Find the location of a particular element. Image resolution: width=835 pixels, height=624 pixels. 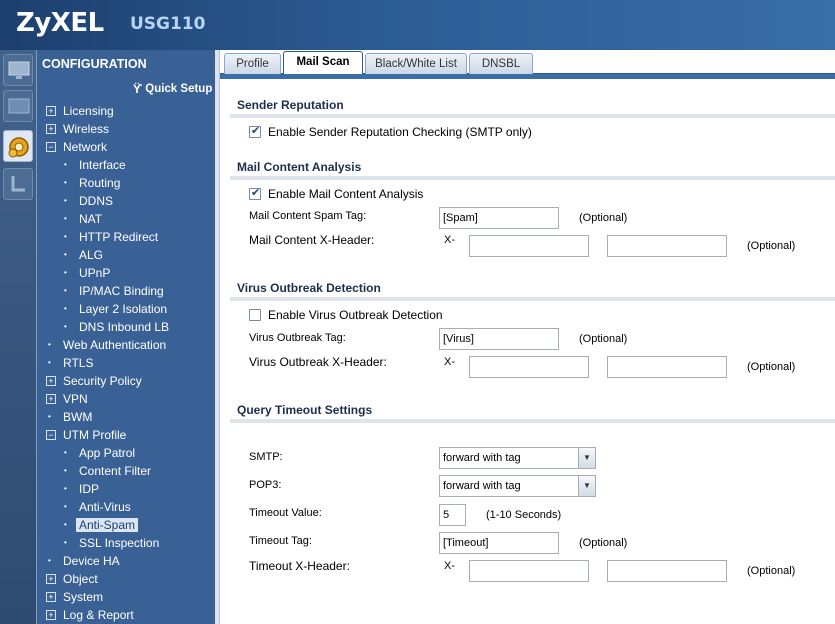

nav-item-idp: • IDP is located at coordinates (126, 489).